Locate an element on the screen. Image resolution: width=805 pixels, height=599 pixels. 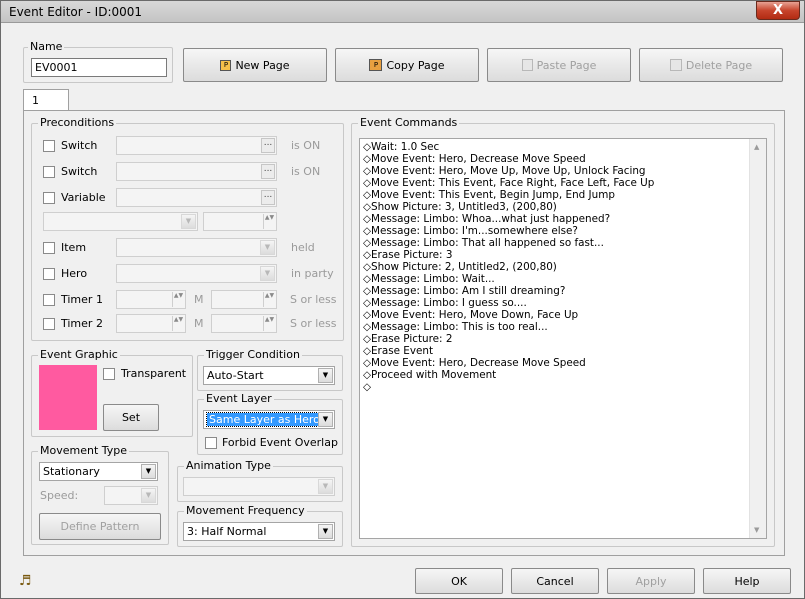
movement-type-select: Stationary ▼ is located at coordinates (98, 471).